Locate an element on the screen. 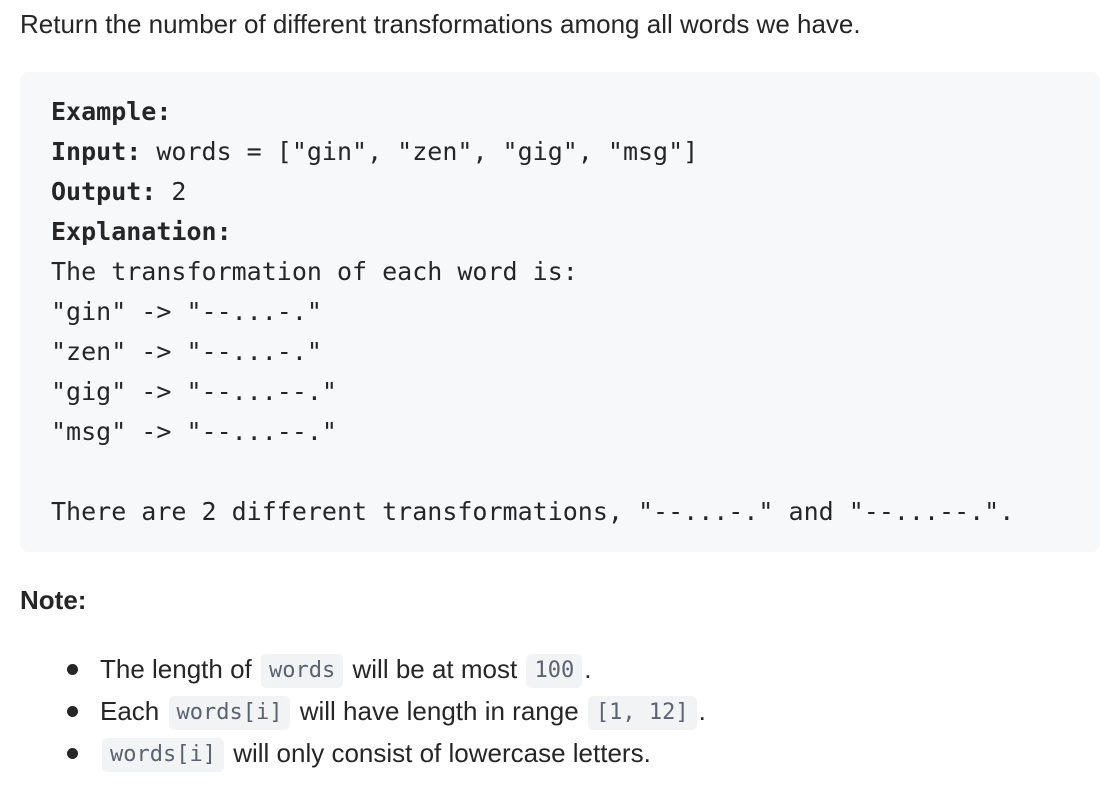 This screenshot has width=1118, height=788. inline-code-words: words is located at coordinates (302, 671).